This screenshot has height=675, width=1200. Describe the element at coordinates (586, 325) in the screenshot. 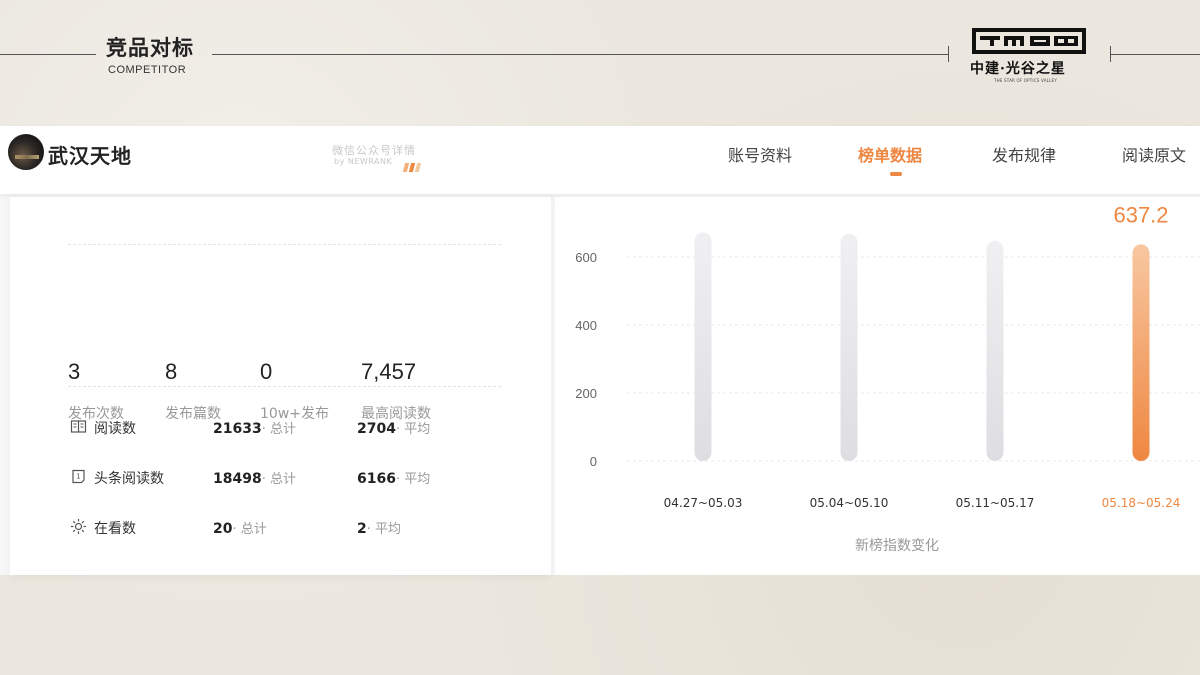

I see `y-tick-label: 400` at that location.